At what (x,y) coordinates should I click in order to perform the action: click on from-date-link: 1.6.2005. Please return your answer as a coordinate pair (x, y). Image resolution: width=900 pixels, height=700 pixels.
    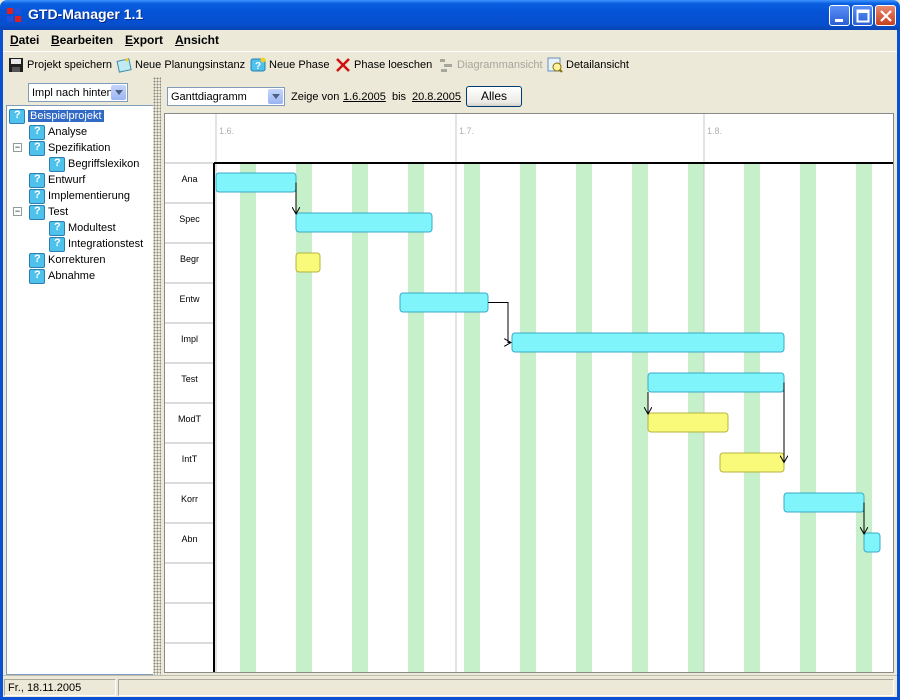
    Looking at the image, I should click on (364, 97).